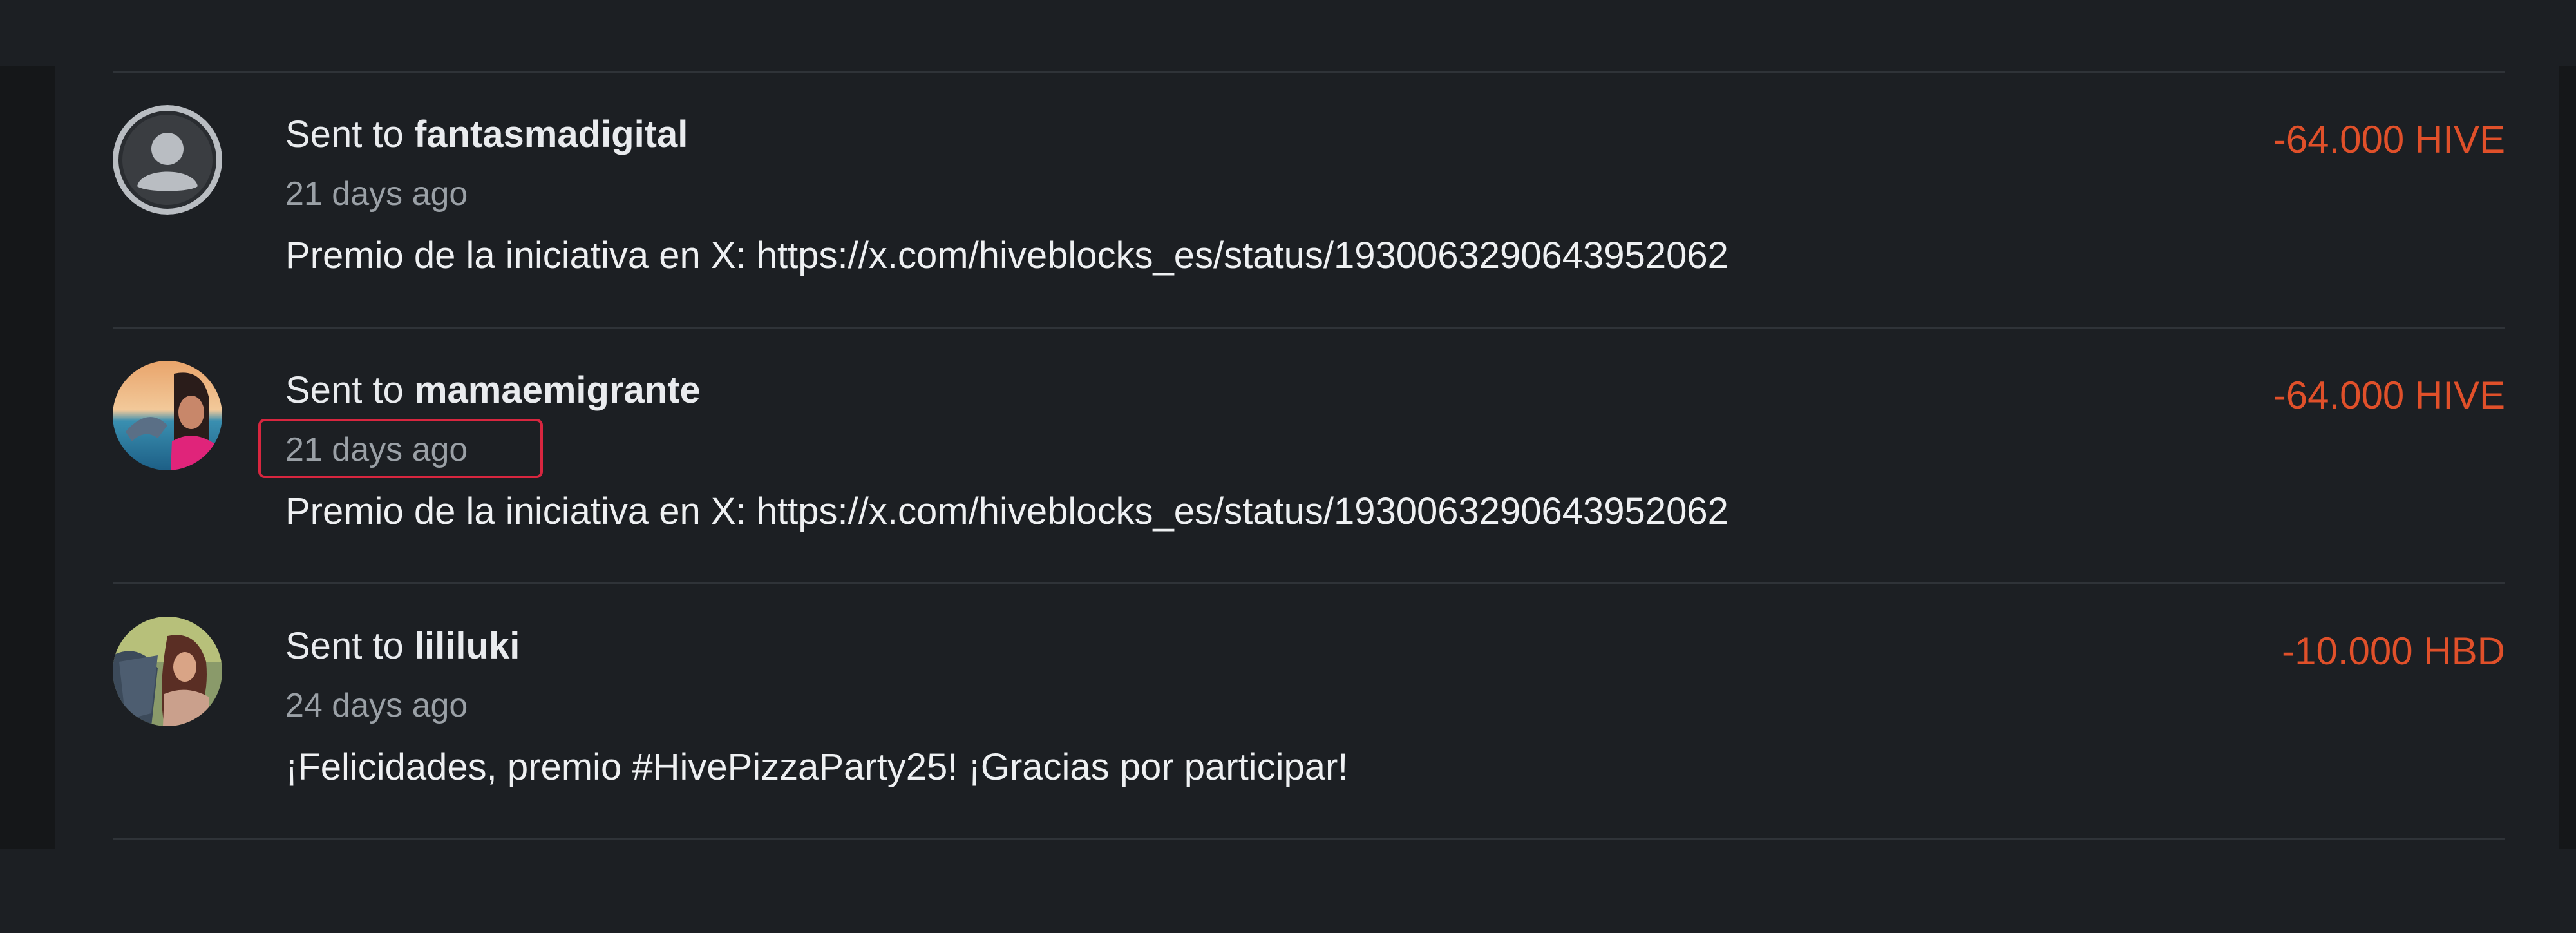 Image resolution: width=2576 pixels, height=933 pixels. What do you see at coordinates (1395, 646) in the screenshot?
I see `sent-line: Sent to lililuki` at bounding box center [1395, 646].